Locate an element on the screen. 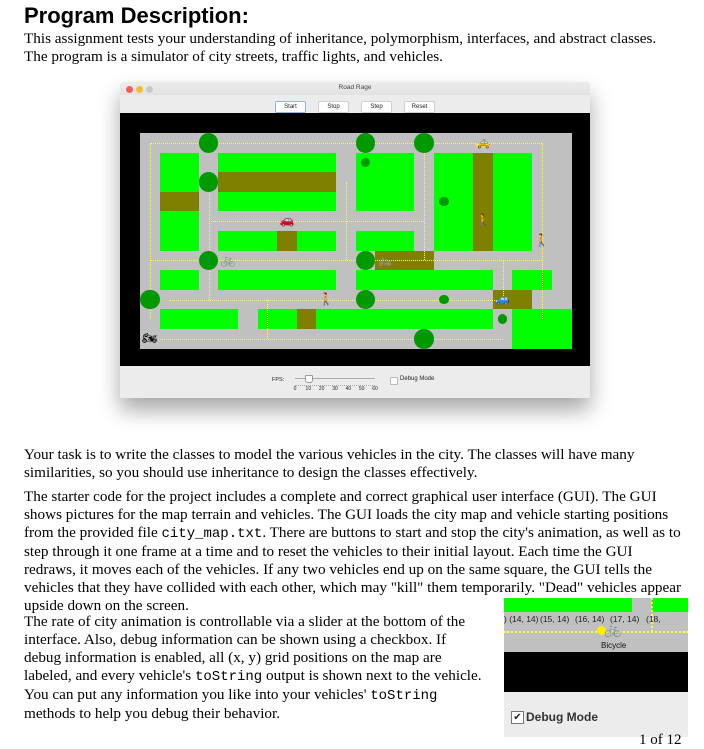  fps-tick-label: 30 is located at coordinates (335, 389).